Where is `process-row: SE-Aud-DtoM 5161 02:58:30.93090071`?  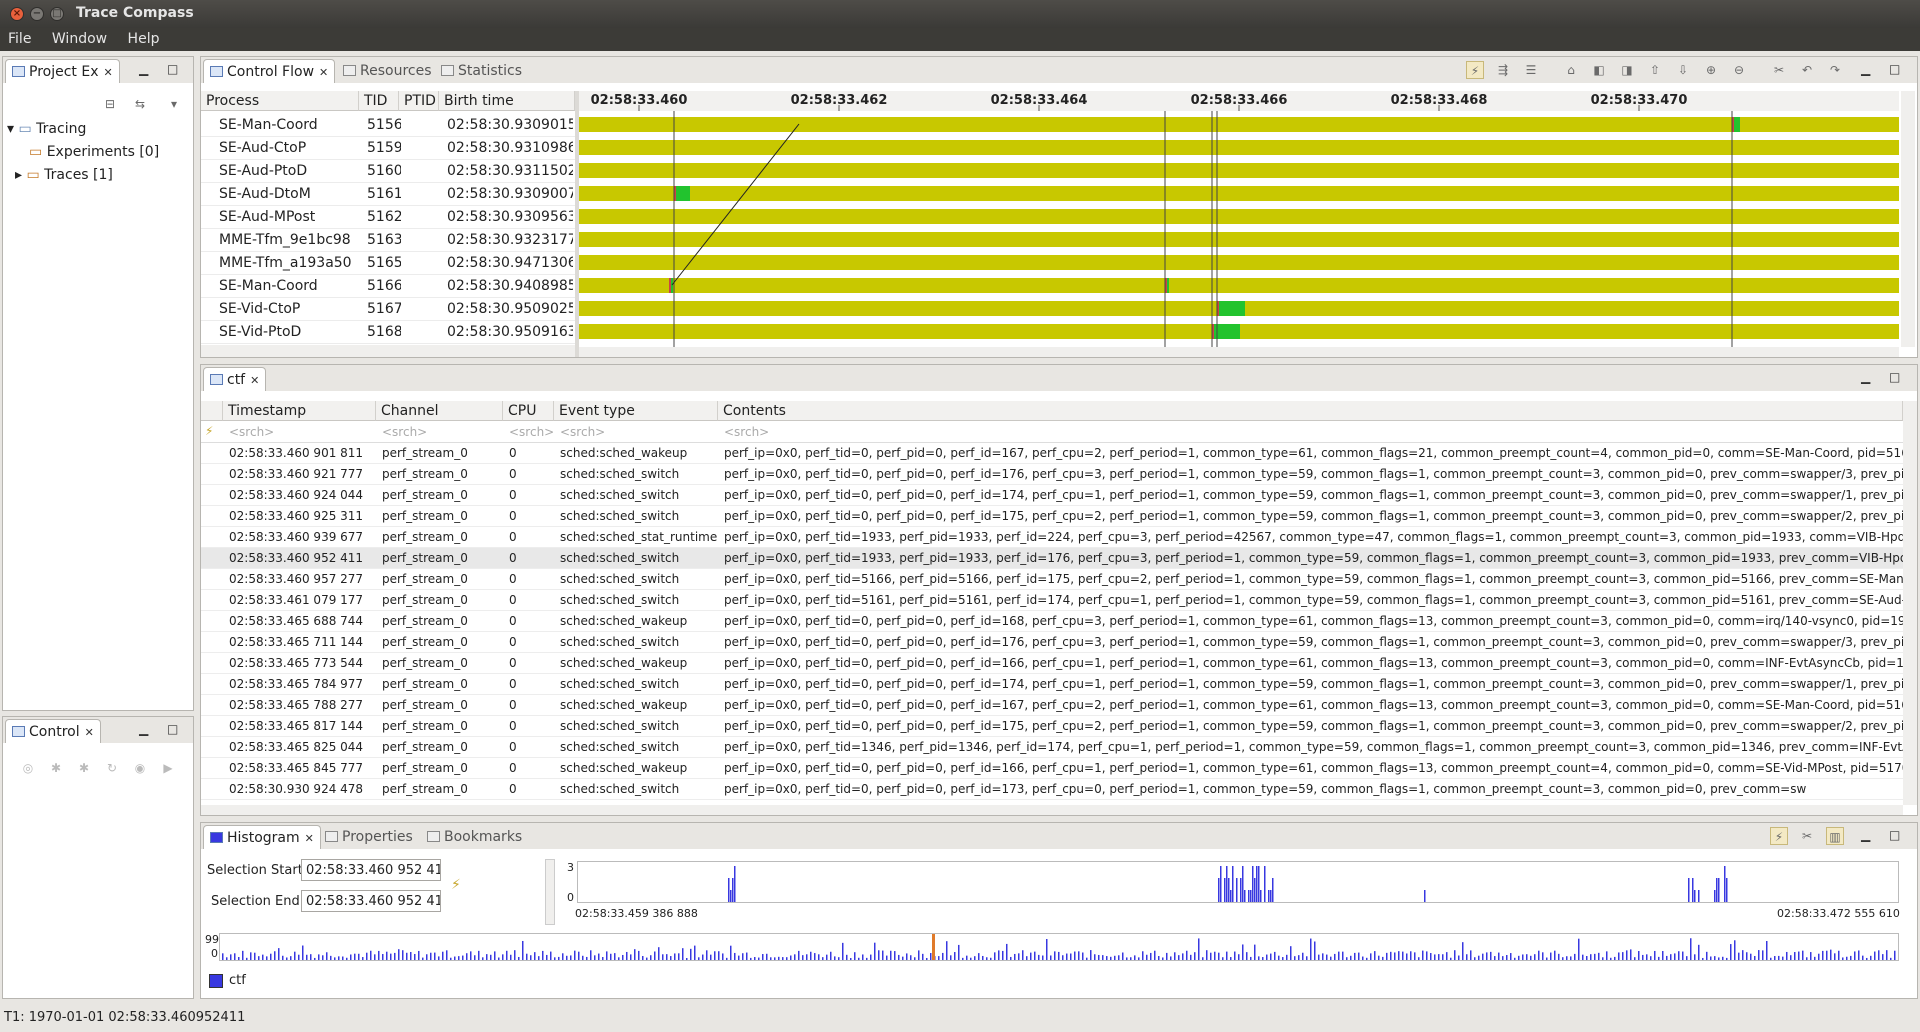 process-row: SE-Aud-DtoM 5161 02:58:30.93090071 is located at coordinates (388, 194).